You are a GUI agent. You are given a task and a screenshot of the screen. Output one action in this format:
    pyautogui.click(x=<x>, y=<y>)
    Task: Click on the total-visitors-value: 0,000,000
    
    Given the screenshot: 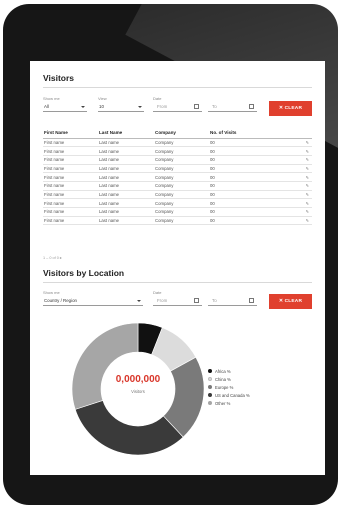 What is the action you would take?
    pyautogui.click(x=138, y=379)
    